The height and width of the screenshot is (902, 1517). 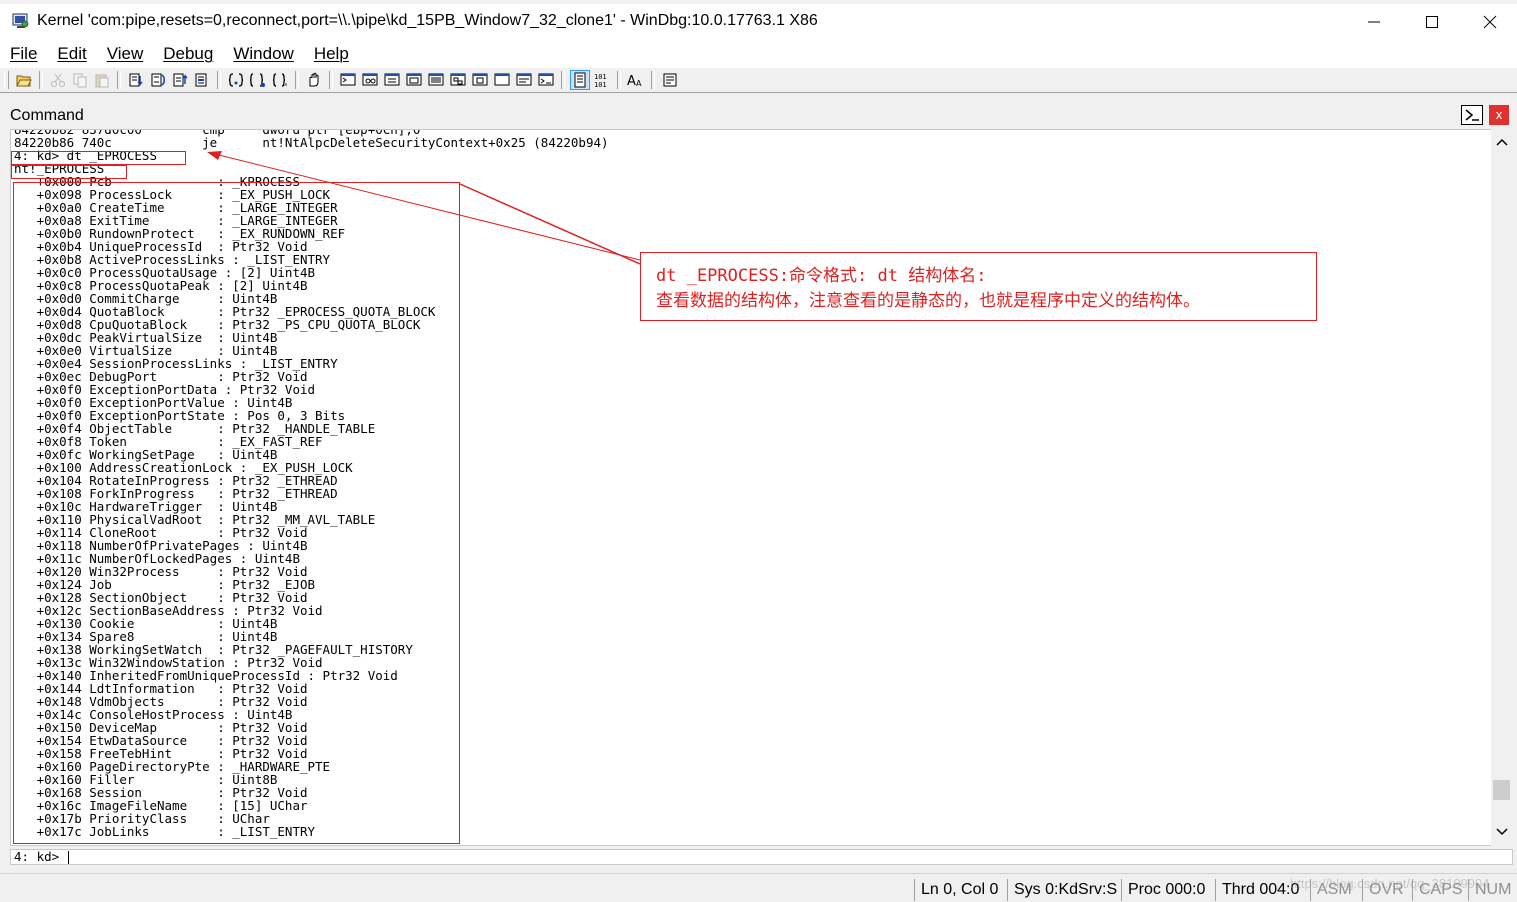 I want to click on locals-icon, so click(x=392, y=79).